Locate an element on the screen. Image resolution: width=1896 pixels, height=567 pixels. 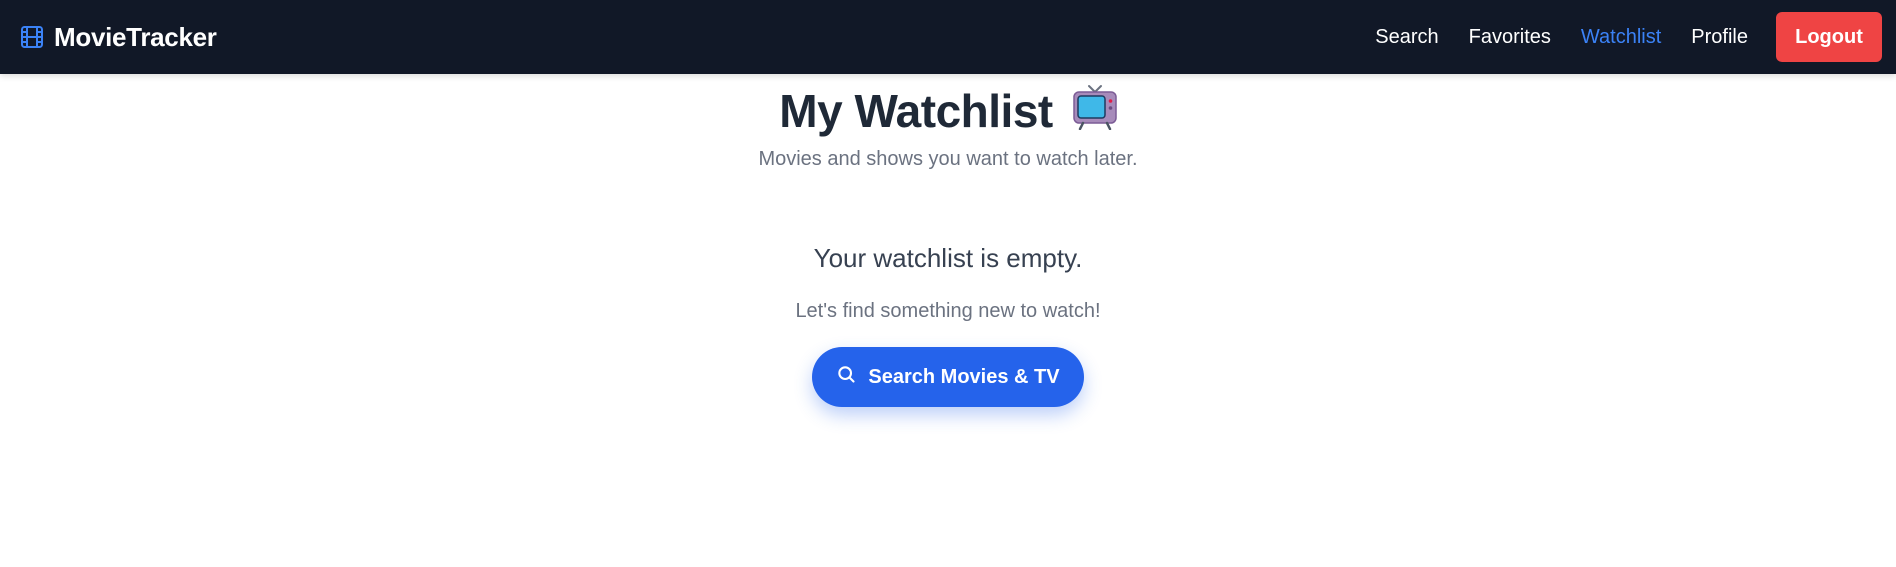
empty-state-title: Your watchlist is empty. is located at coordinates (948, 258).